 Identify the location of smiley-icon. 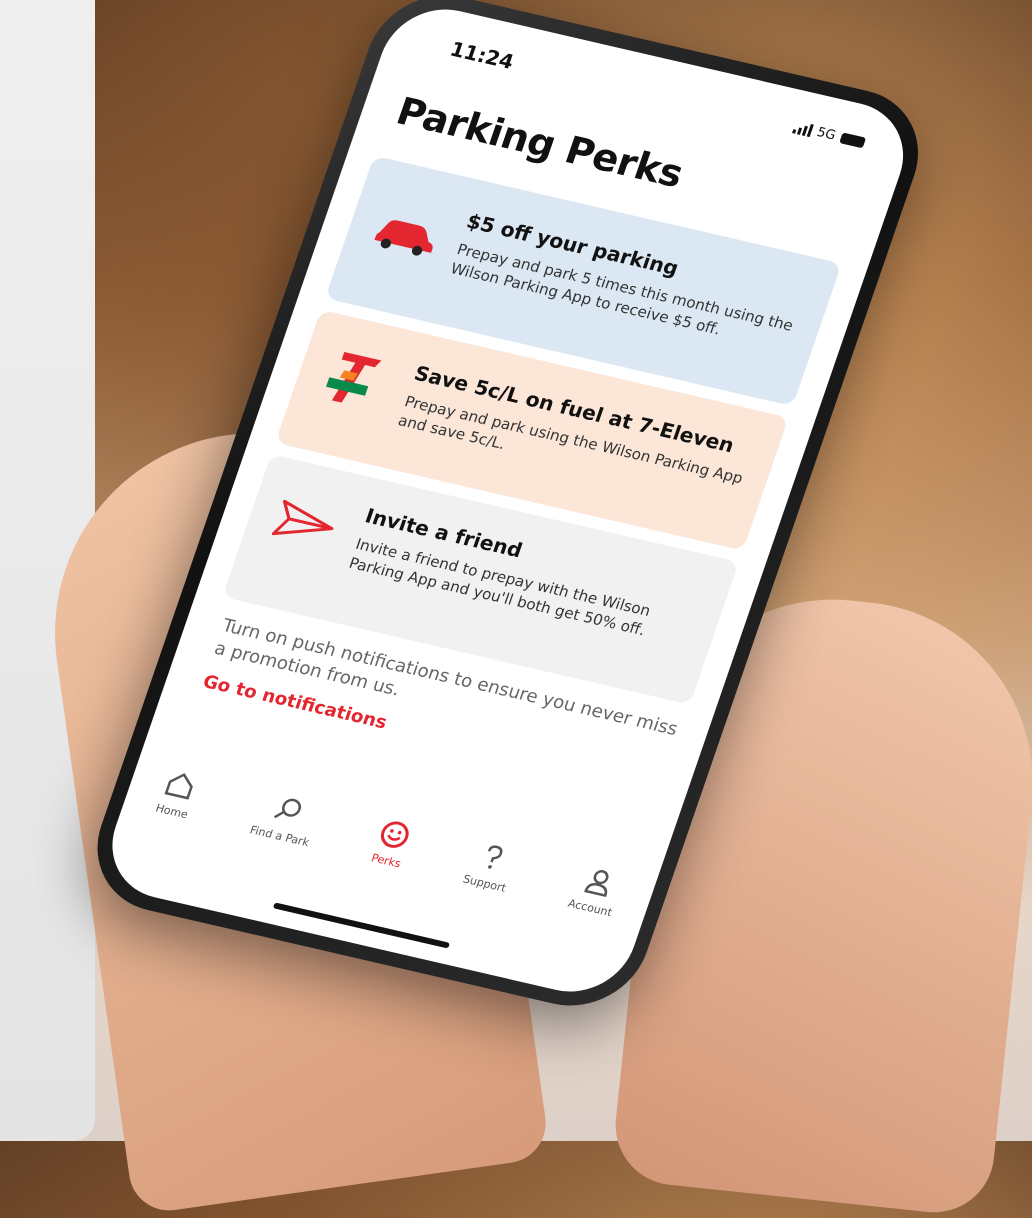
(395, 834).